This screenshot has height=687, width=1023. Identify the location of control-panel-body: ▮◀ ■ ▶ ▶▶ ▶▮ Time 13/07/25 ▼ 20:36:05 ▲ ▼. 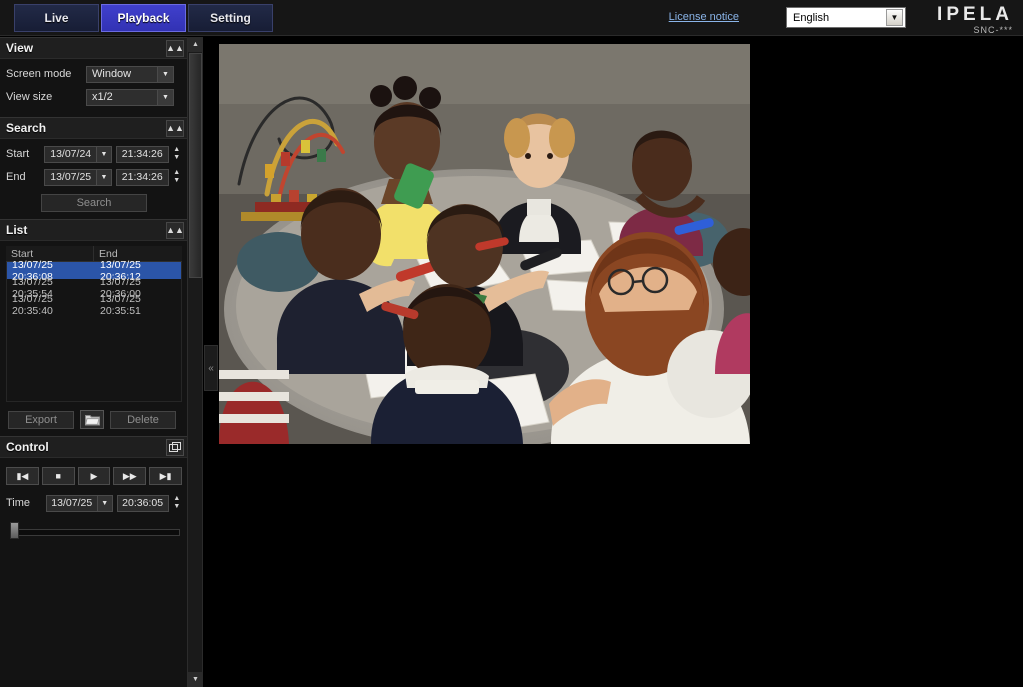
(93, 503).